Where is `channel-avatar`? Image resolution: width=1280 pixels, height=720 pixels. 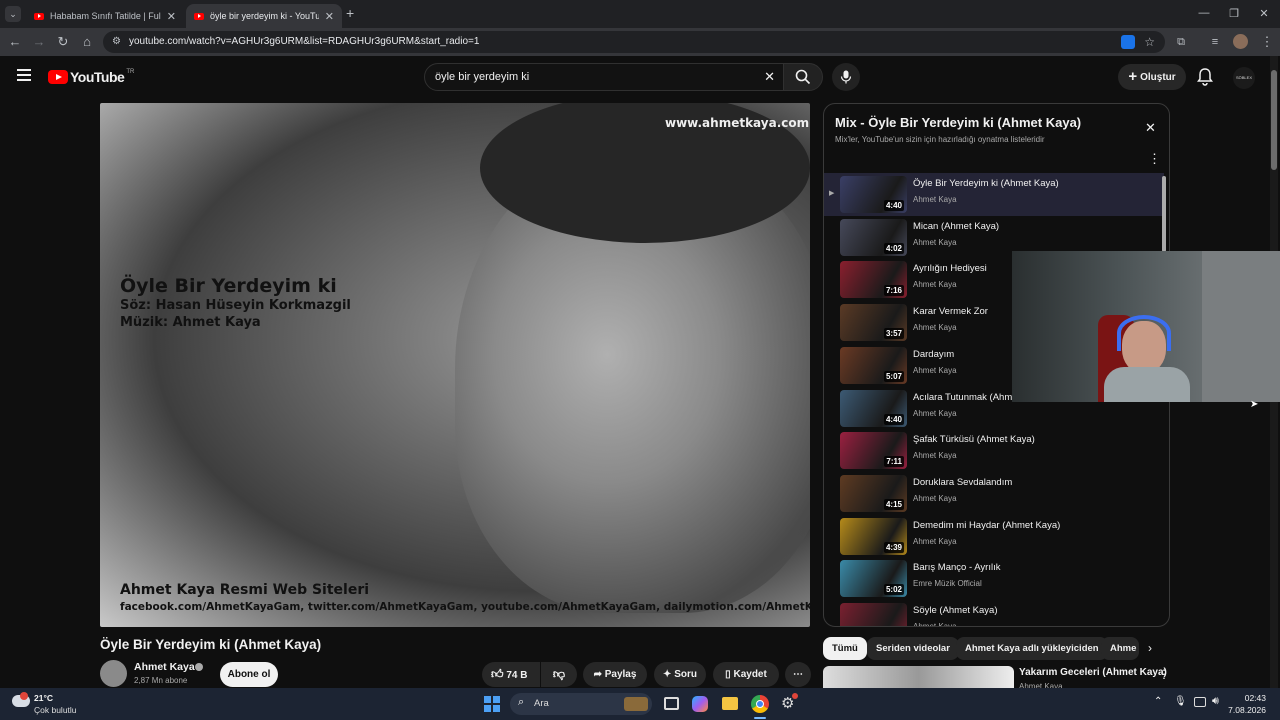 channel-avatar is located at coordinates (113, 673).